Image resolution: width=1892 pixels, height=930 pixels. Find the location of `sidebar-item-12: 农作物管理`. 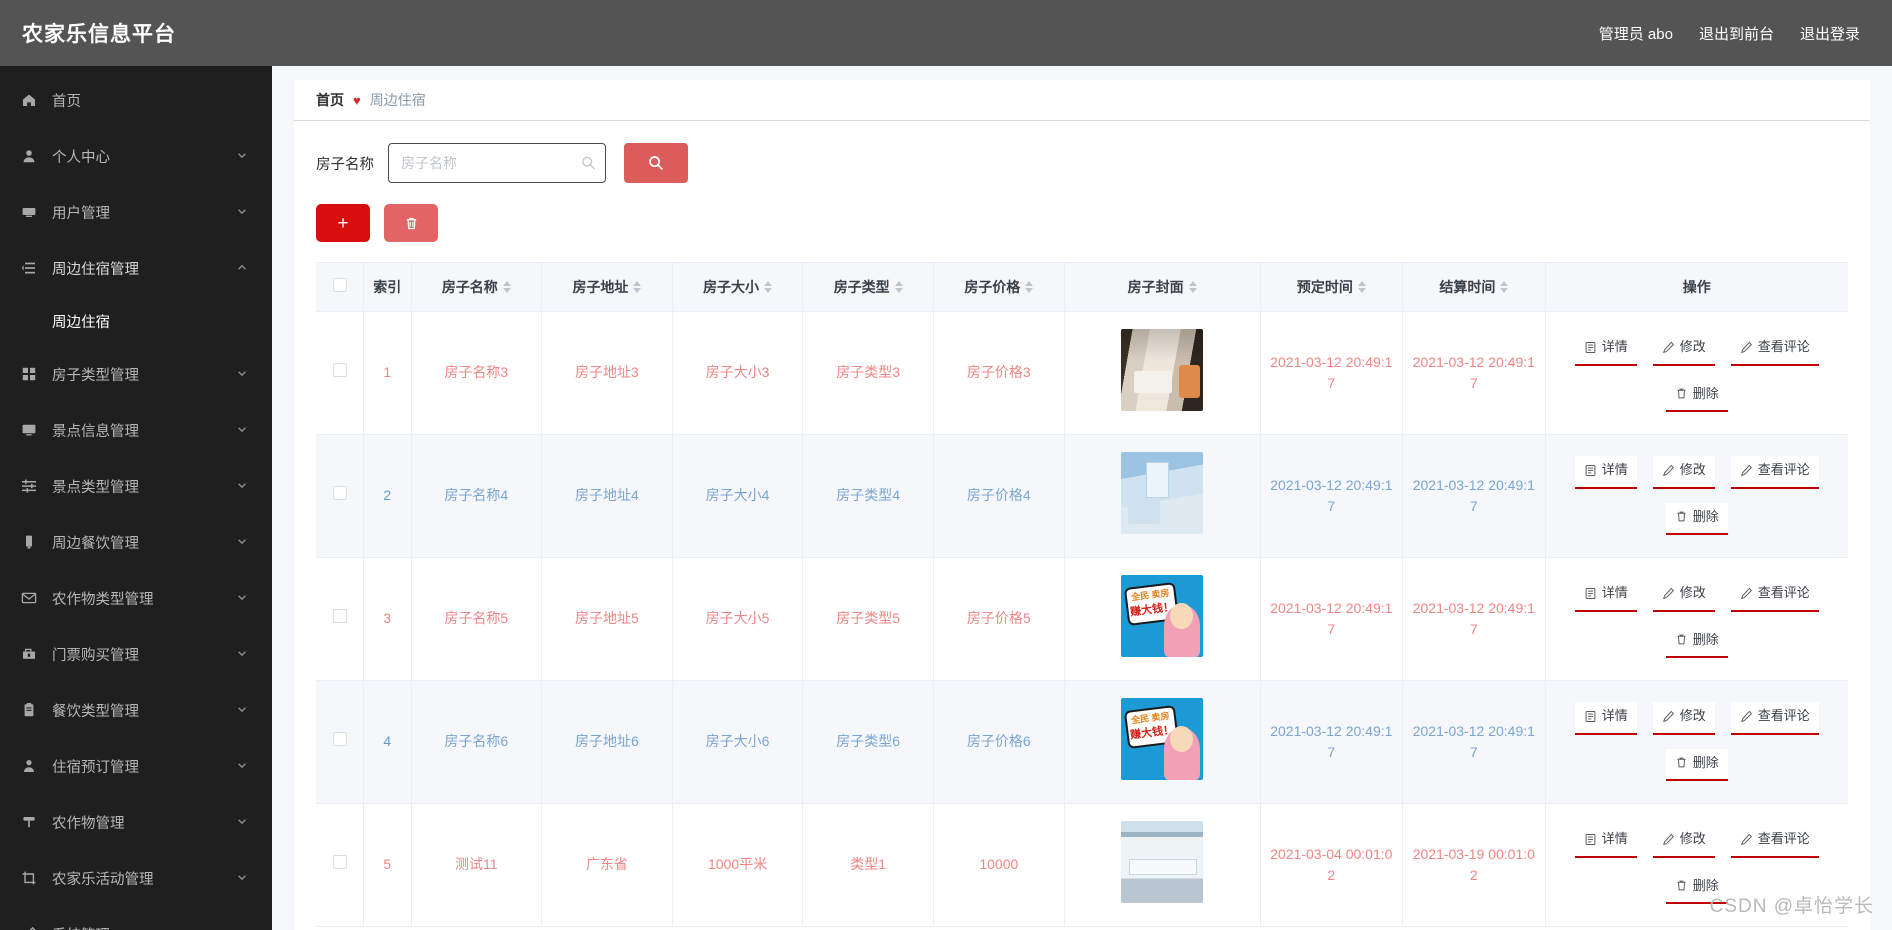

sidebar-item-12: 农作物管理 is located at coordinates (136, 822).